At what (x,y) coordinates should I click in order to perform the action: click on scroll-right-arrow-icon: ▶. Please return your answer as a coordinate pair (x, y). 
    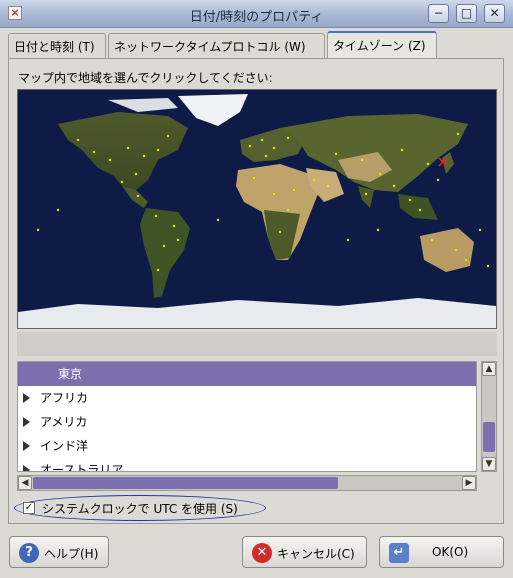
    Looking at the image, I should click on (469, 483).